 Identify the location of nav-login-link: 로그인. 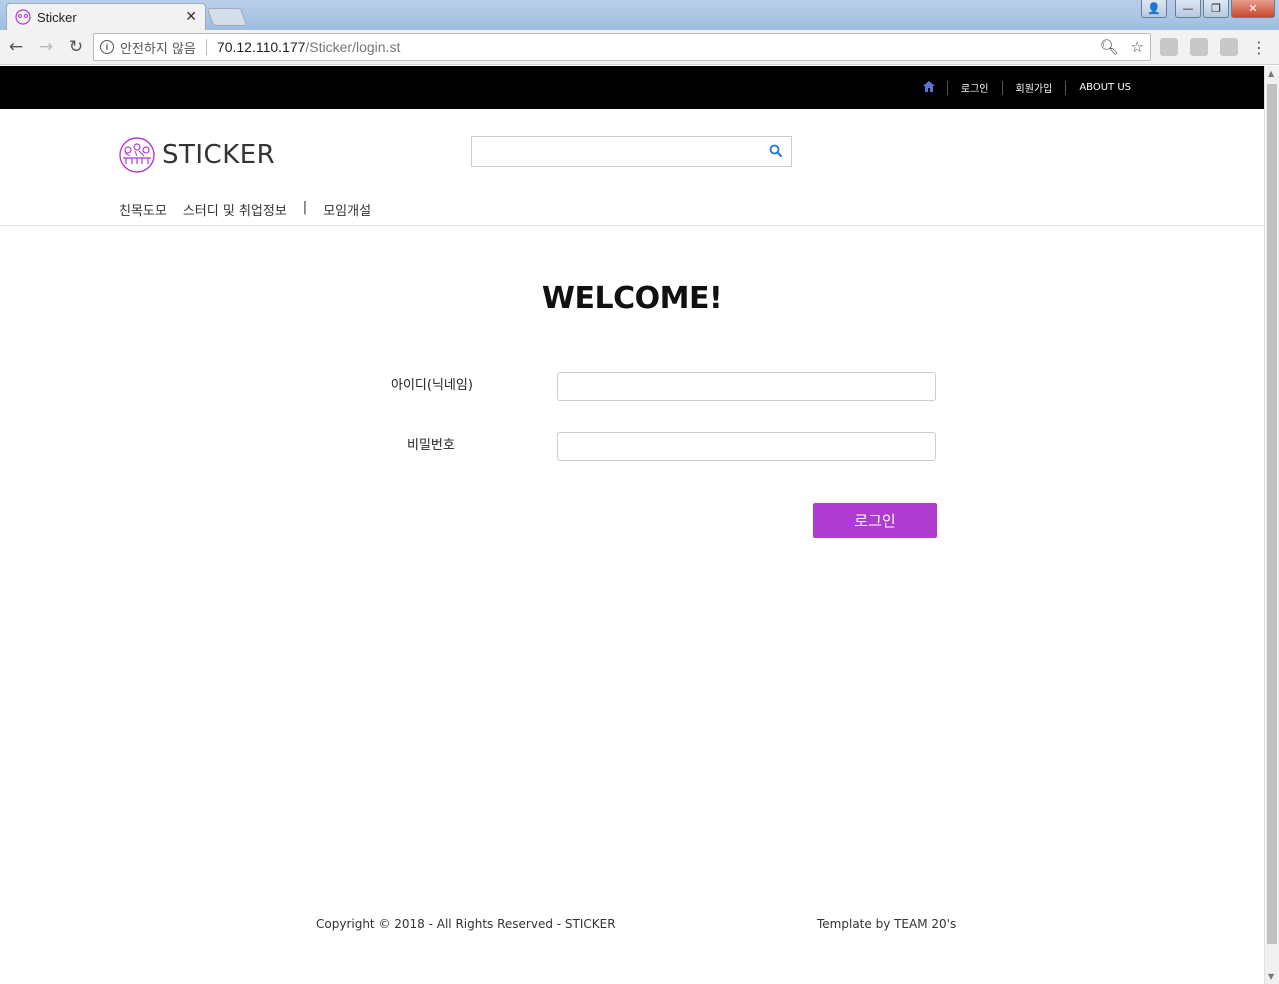
(975, 87).